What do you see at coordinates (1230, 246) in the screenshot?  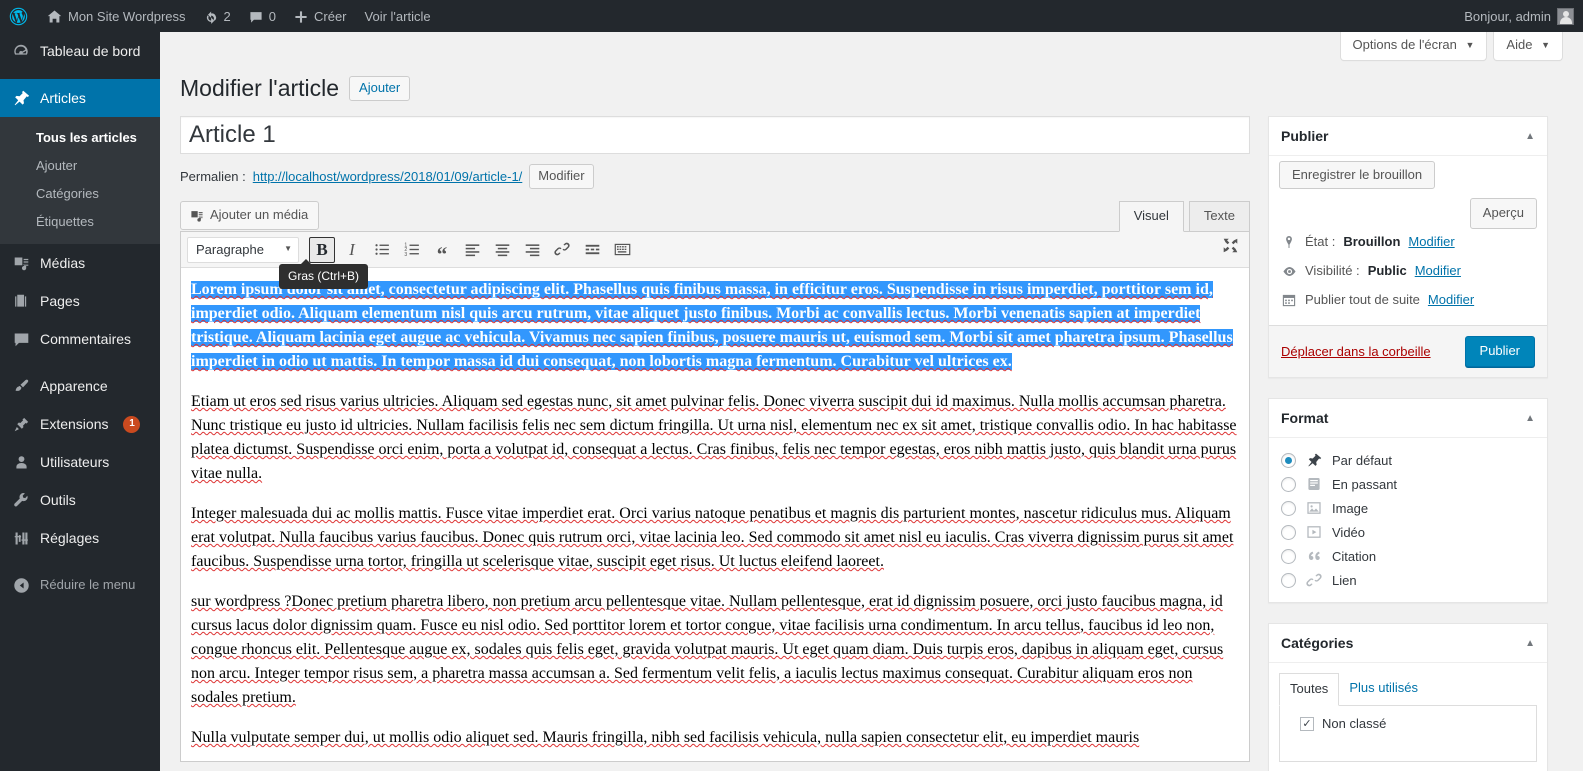 I see `fullscreen-button` at bounding box center [1230, 246].